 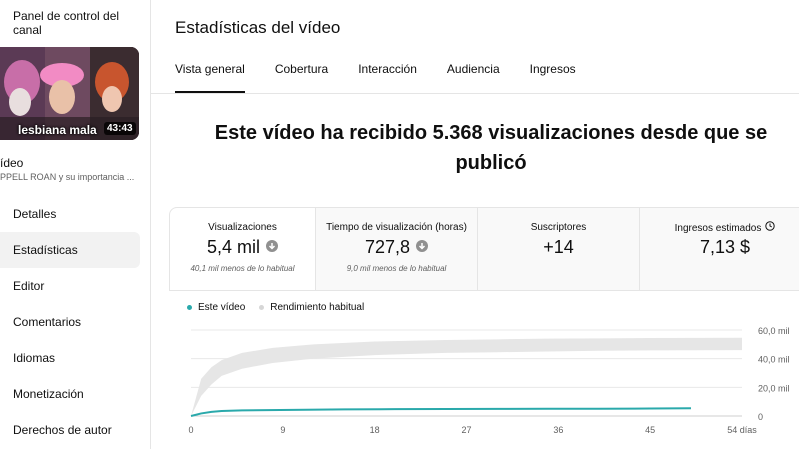 I want to click on x-tick-label: 9, so click(x=282, y=430).